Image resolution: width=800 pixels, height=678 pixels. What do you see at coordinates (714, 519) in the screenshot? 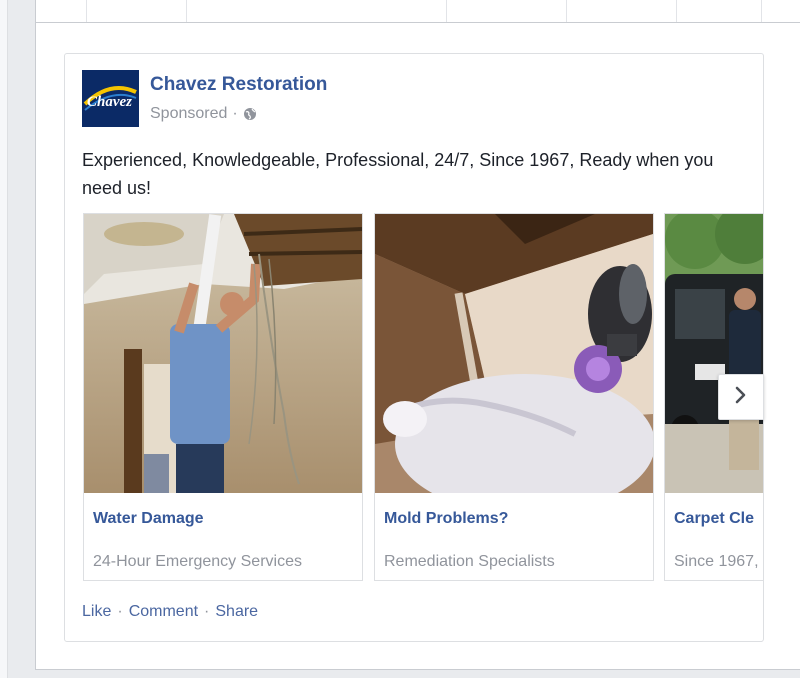
I see `card-title: Carpet Cle` at bounding box center [714, 519].